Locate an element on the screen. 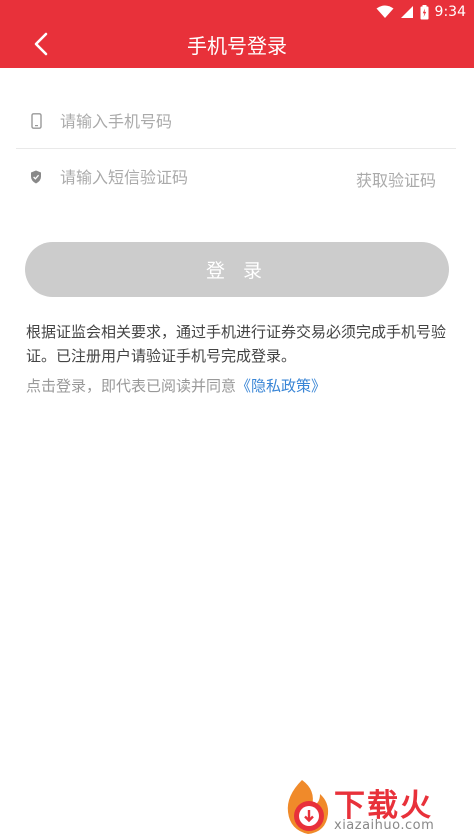 This screenshot has height=840, width=474. agreement-text: 点击登录，即代表已阅读并同意《隐私政策》 is located at coordinates (176, 386).